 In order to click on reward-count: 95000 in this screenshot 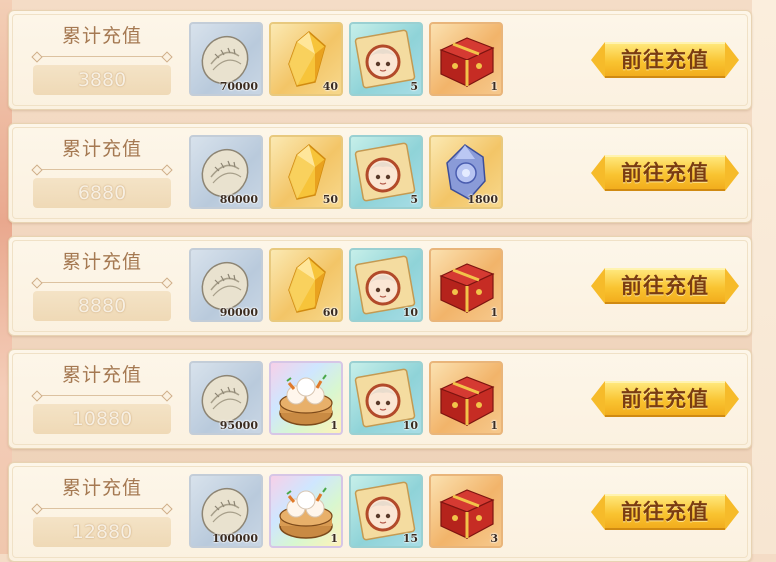, I will do `click(238, 425)`.